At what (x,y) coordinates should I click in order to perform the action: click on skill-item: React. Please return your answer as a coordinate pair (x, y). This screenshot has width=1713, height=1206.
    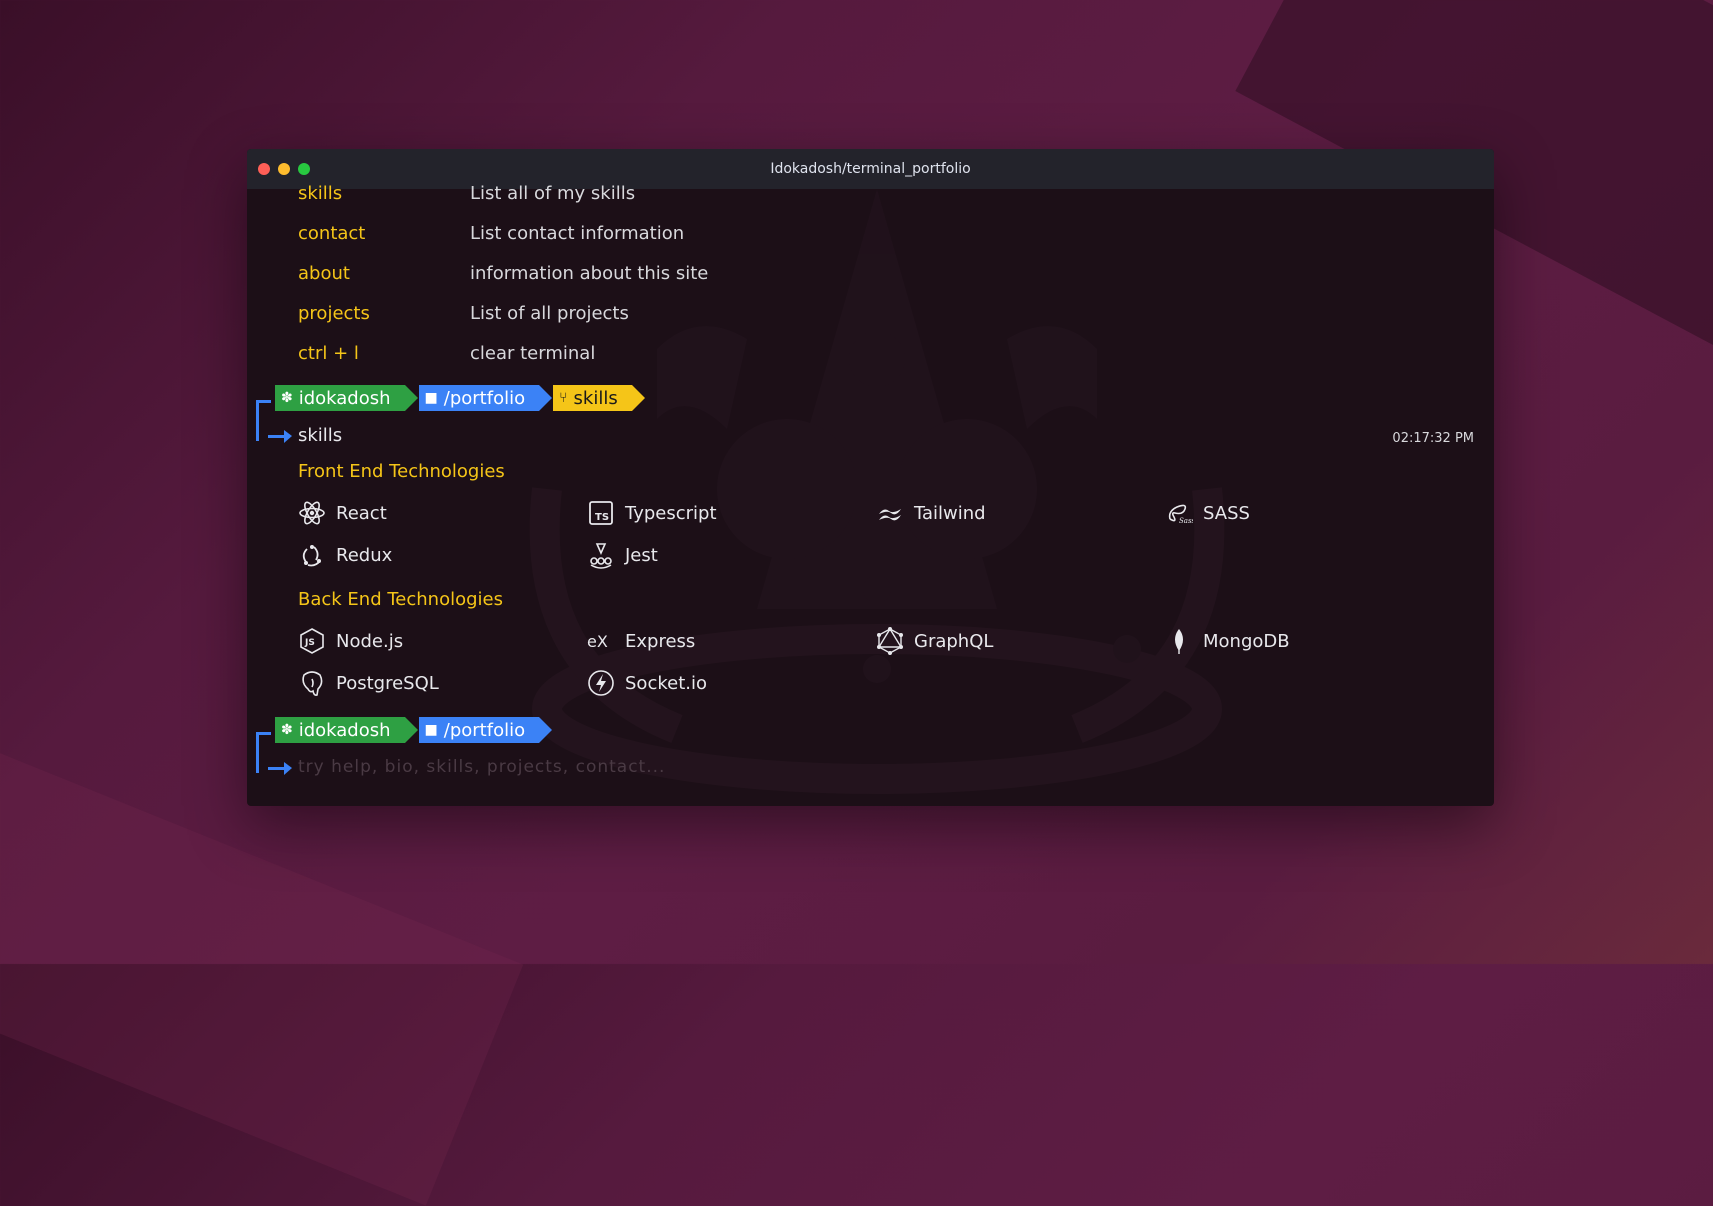
    Looking at the image, I should click on (342, 513).